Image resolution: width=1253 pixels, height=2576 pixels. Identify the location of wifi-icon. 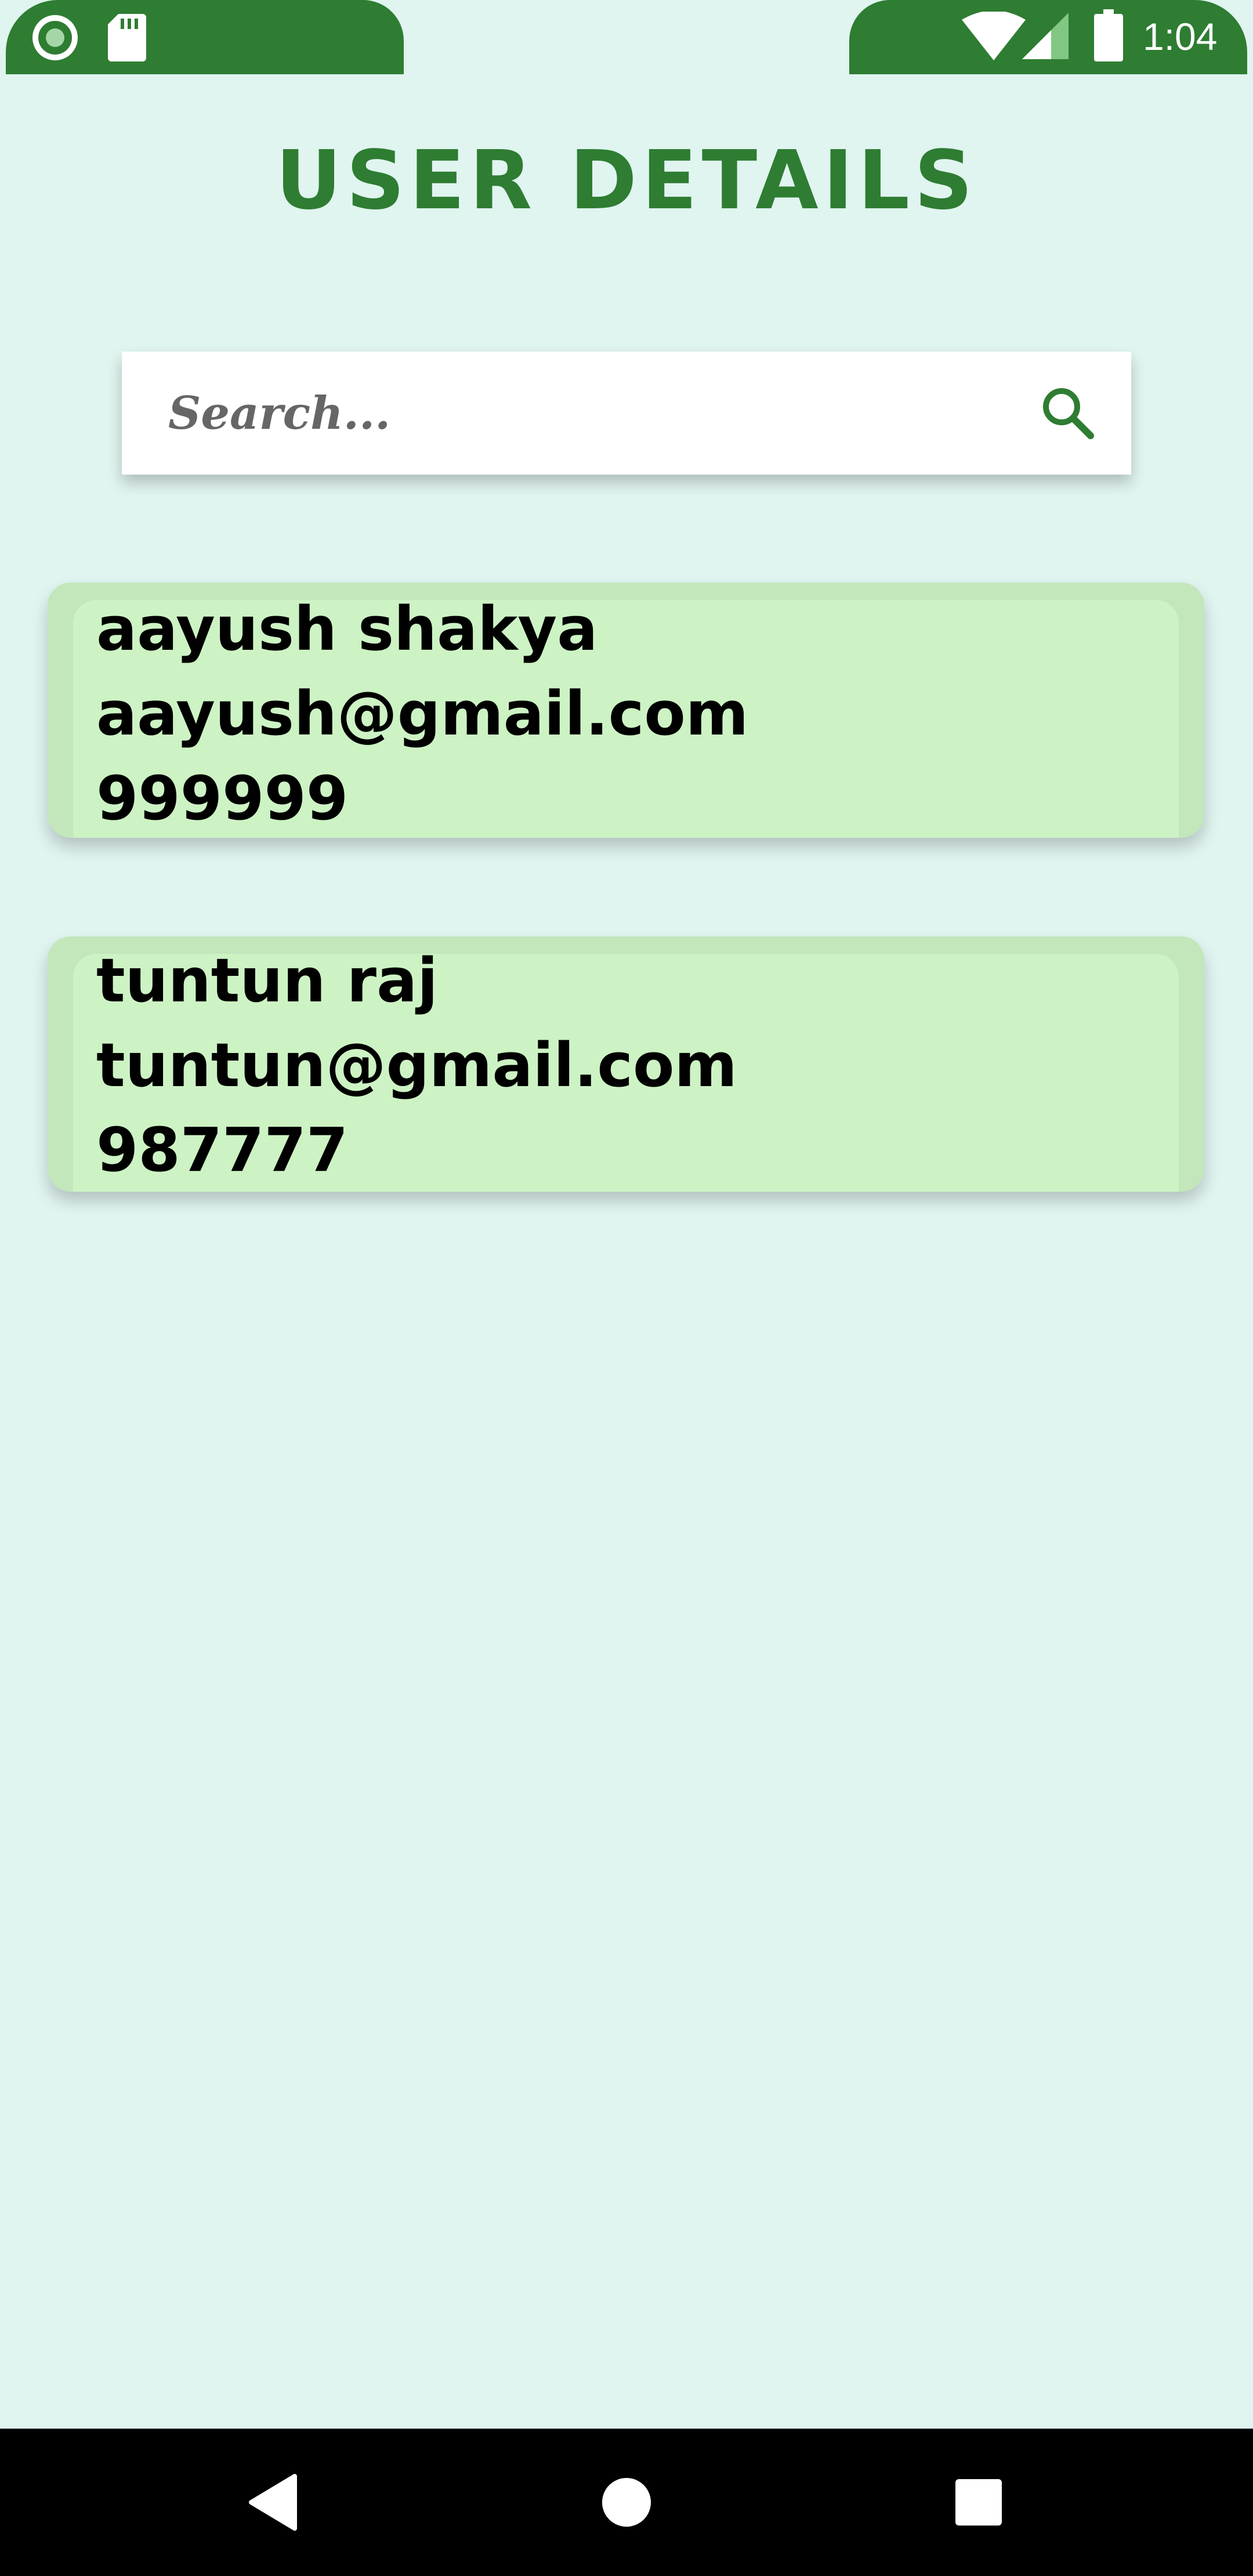
(994, 36).